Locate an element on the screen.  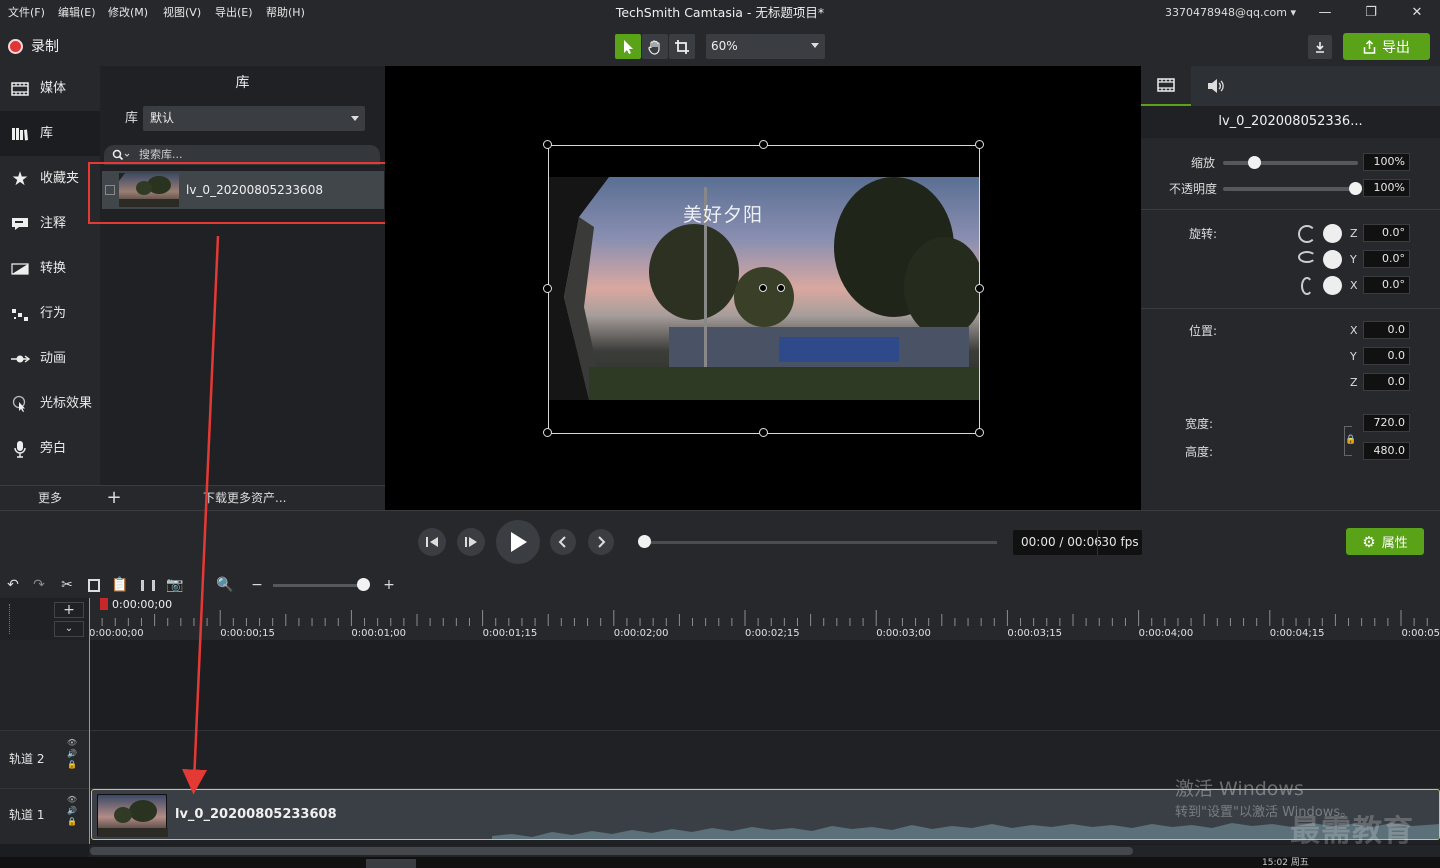
redo-button: ↷ is located at coordinates (39, 585).